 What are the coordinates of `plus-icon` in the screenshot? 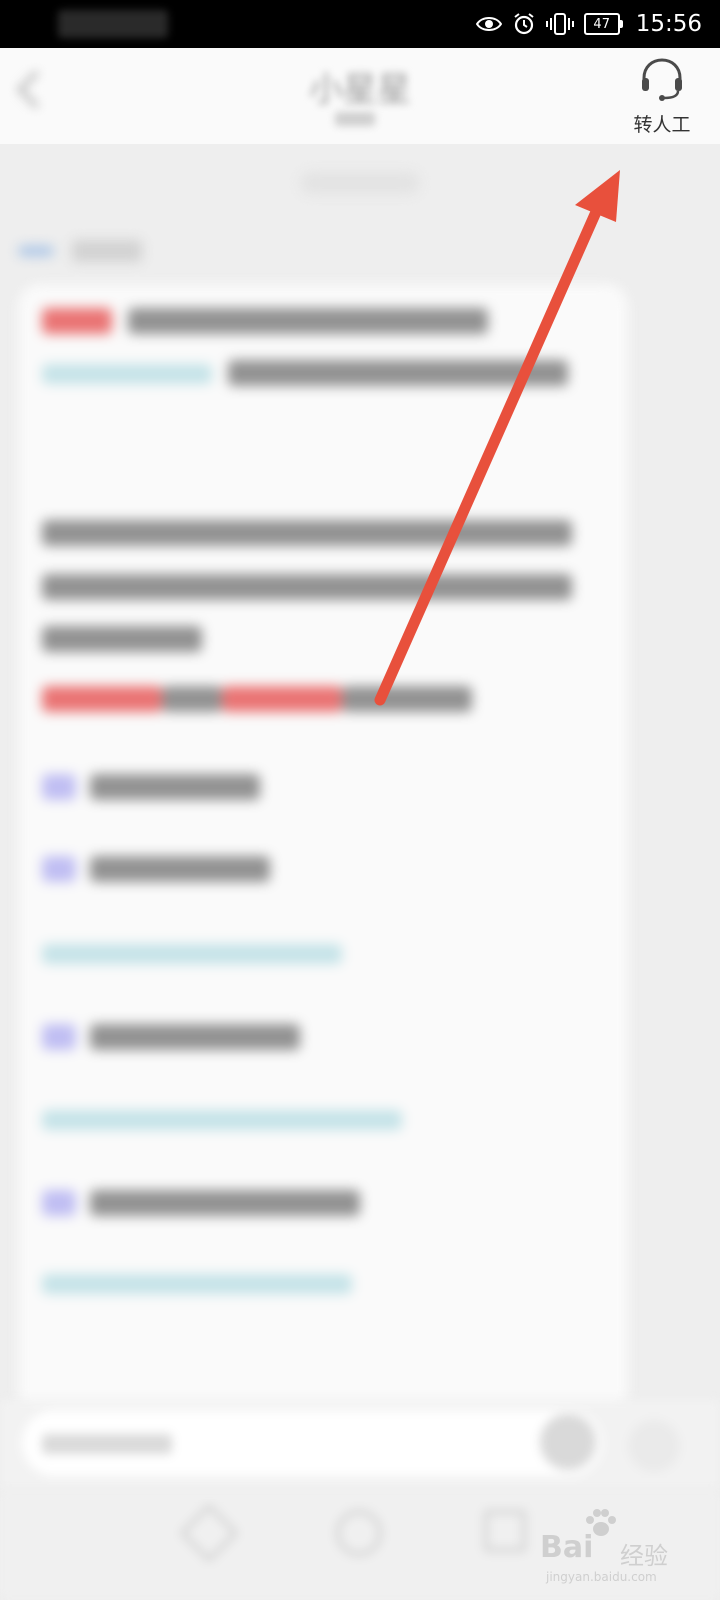 It's located at (654, 1446).